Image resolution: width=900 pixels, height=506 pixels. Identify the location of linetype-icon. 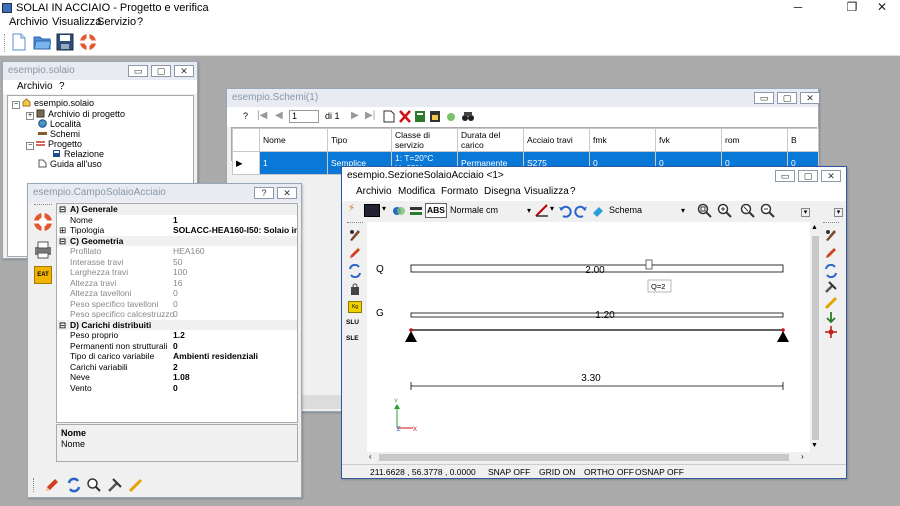
(372, 210).